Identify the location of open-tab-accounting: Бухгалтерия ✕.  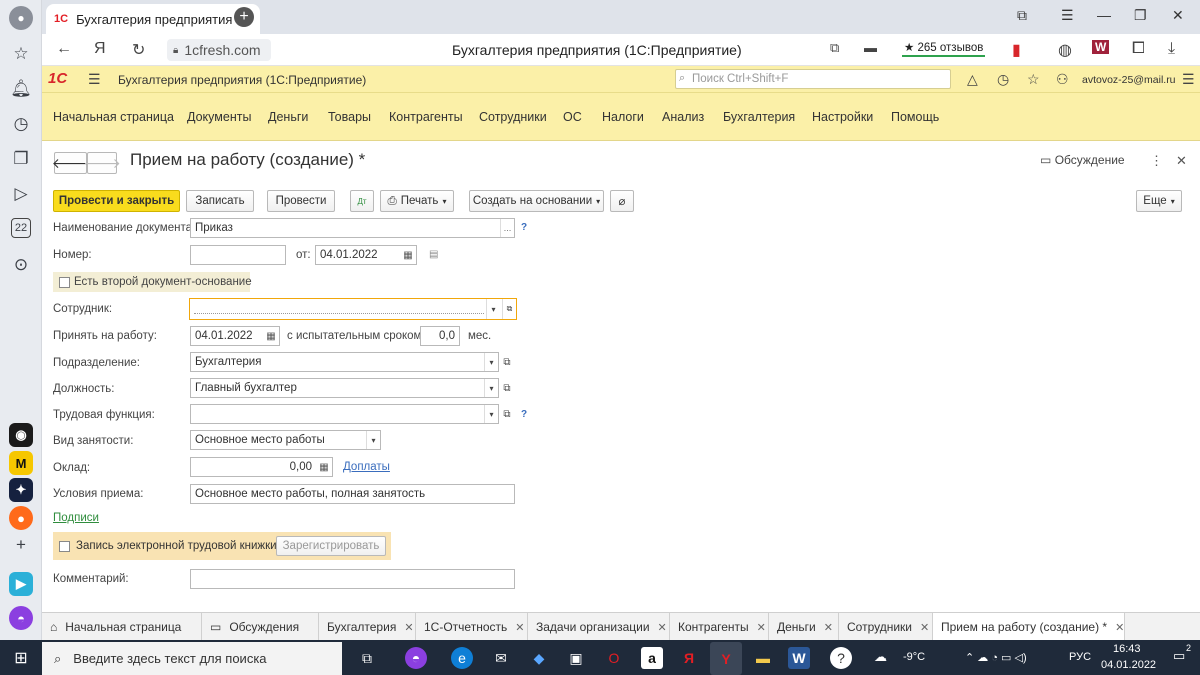
(367, 627).